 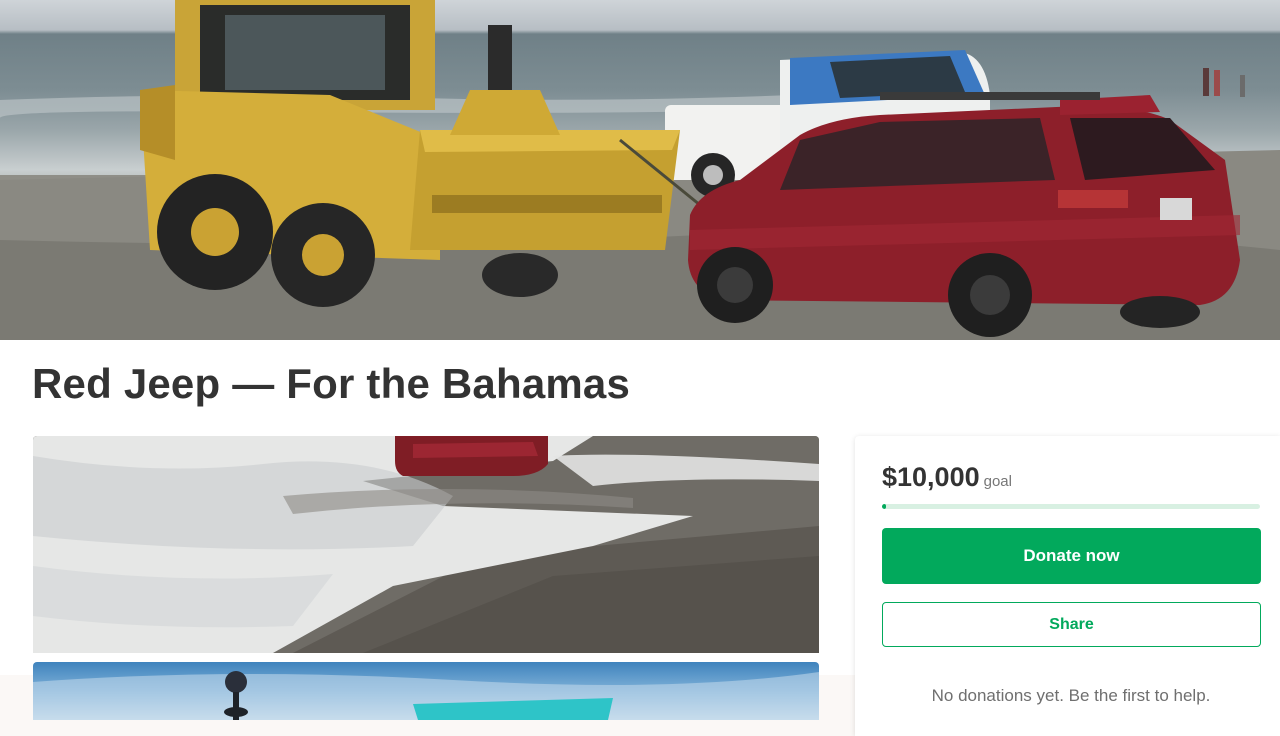 What do you see at coordinates (931, 477) in the screenshot?
I see `goal-amount: $10,000` at bounding box center [931, 477].